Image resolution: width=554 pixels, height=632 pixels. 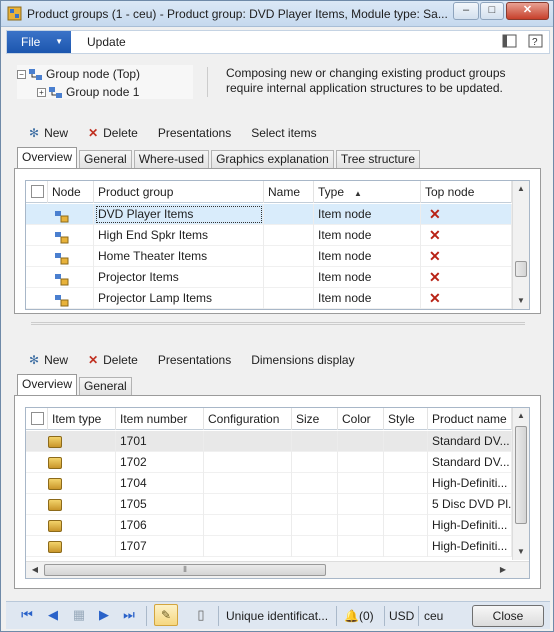 What do you see at coordinates (166, 615) in the screenshot?
I see `edit-mode-button: ✎` at bounding box center [166, 615].